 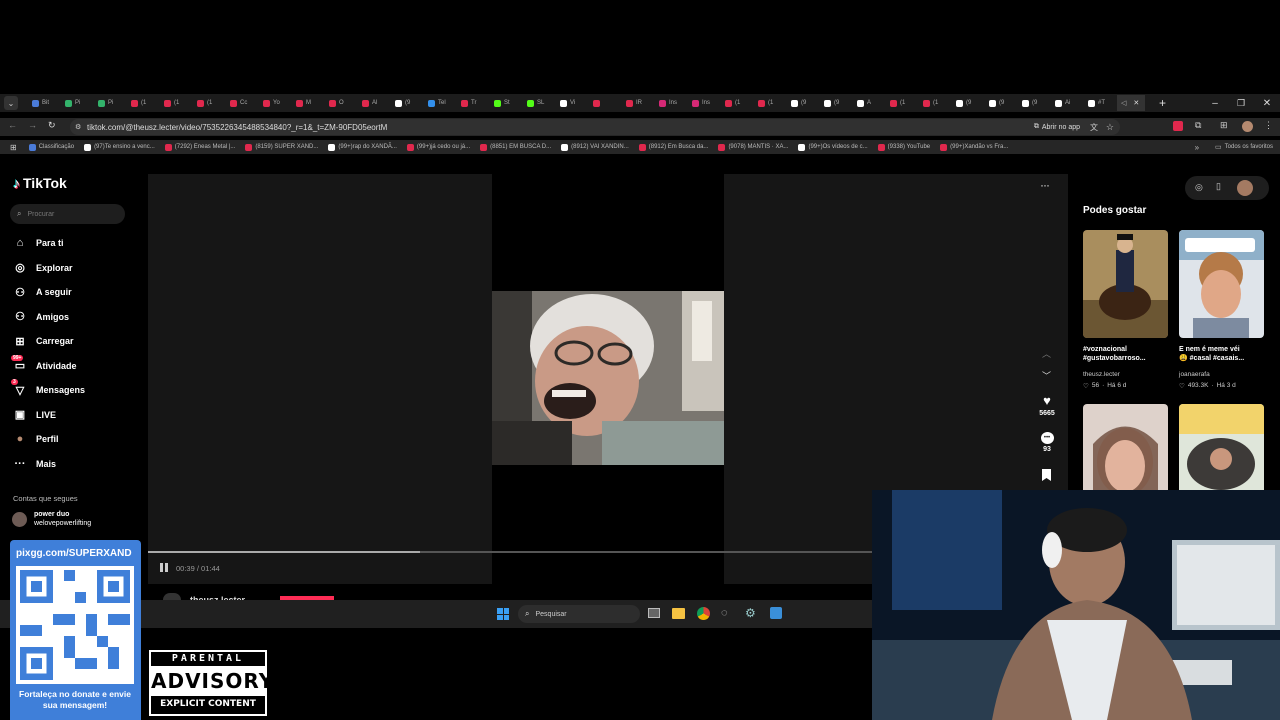 What do you see at coordinates (78, 127) in the screenshot?
I see `site-info-icon: ⚙` at bounding box center [78, 127].